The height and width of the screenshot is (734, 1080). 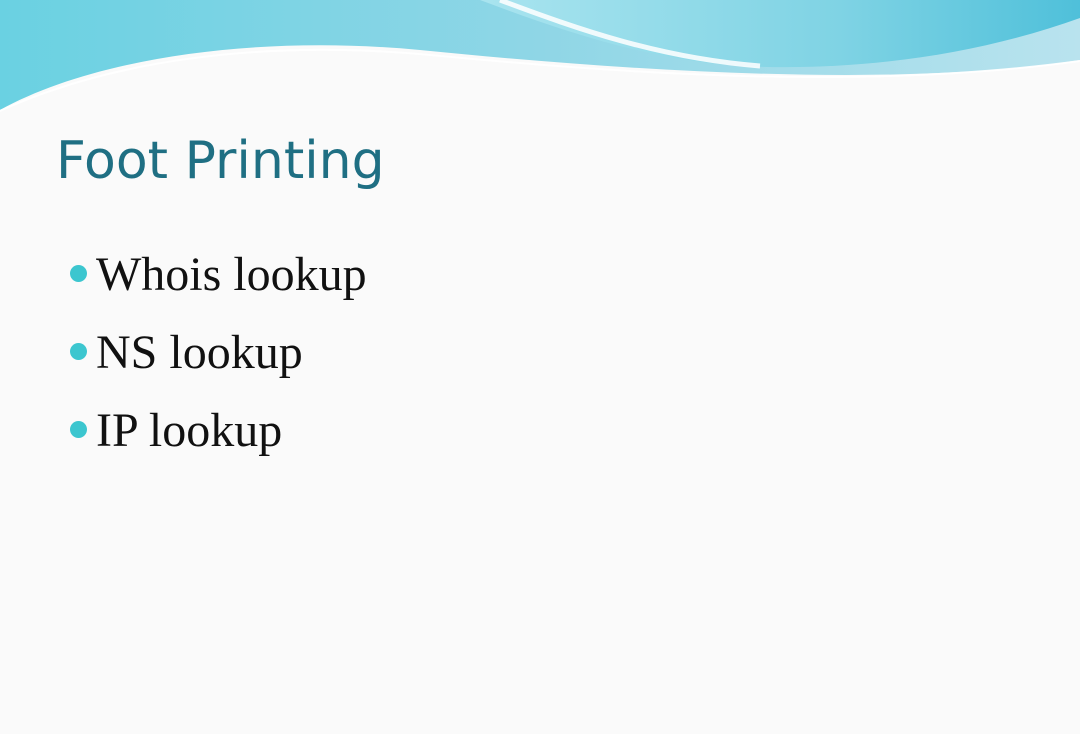 I want to click on bullet-list: Whois lookup NS lookup IP lookup, so click(x=218, y=353).